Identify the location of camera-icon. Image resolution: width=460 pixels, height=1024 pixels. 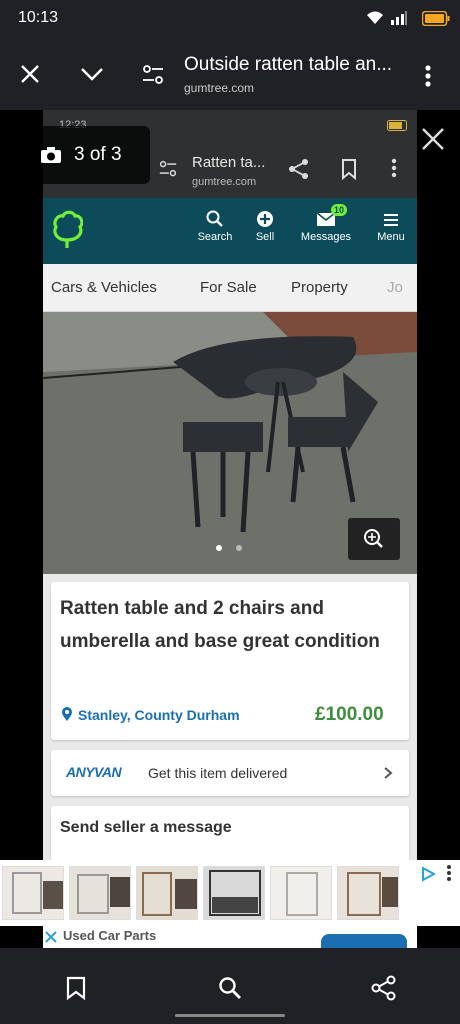
(51, 157).